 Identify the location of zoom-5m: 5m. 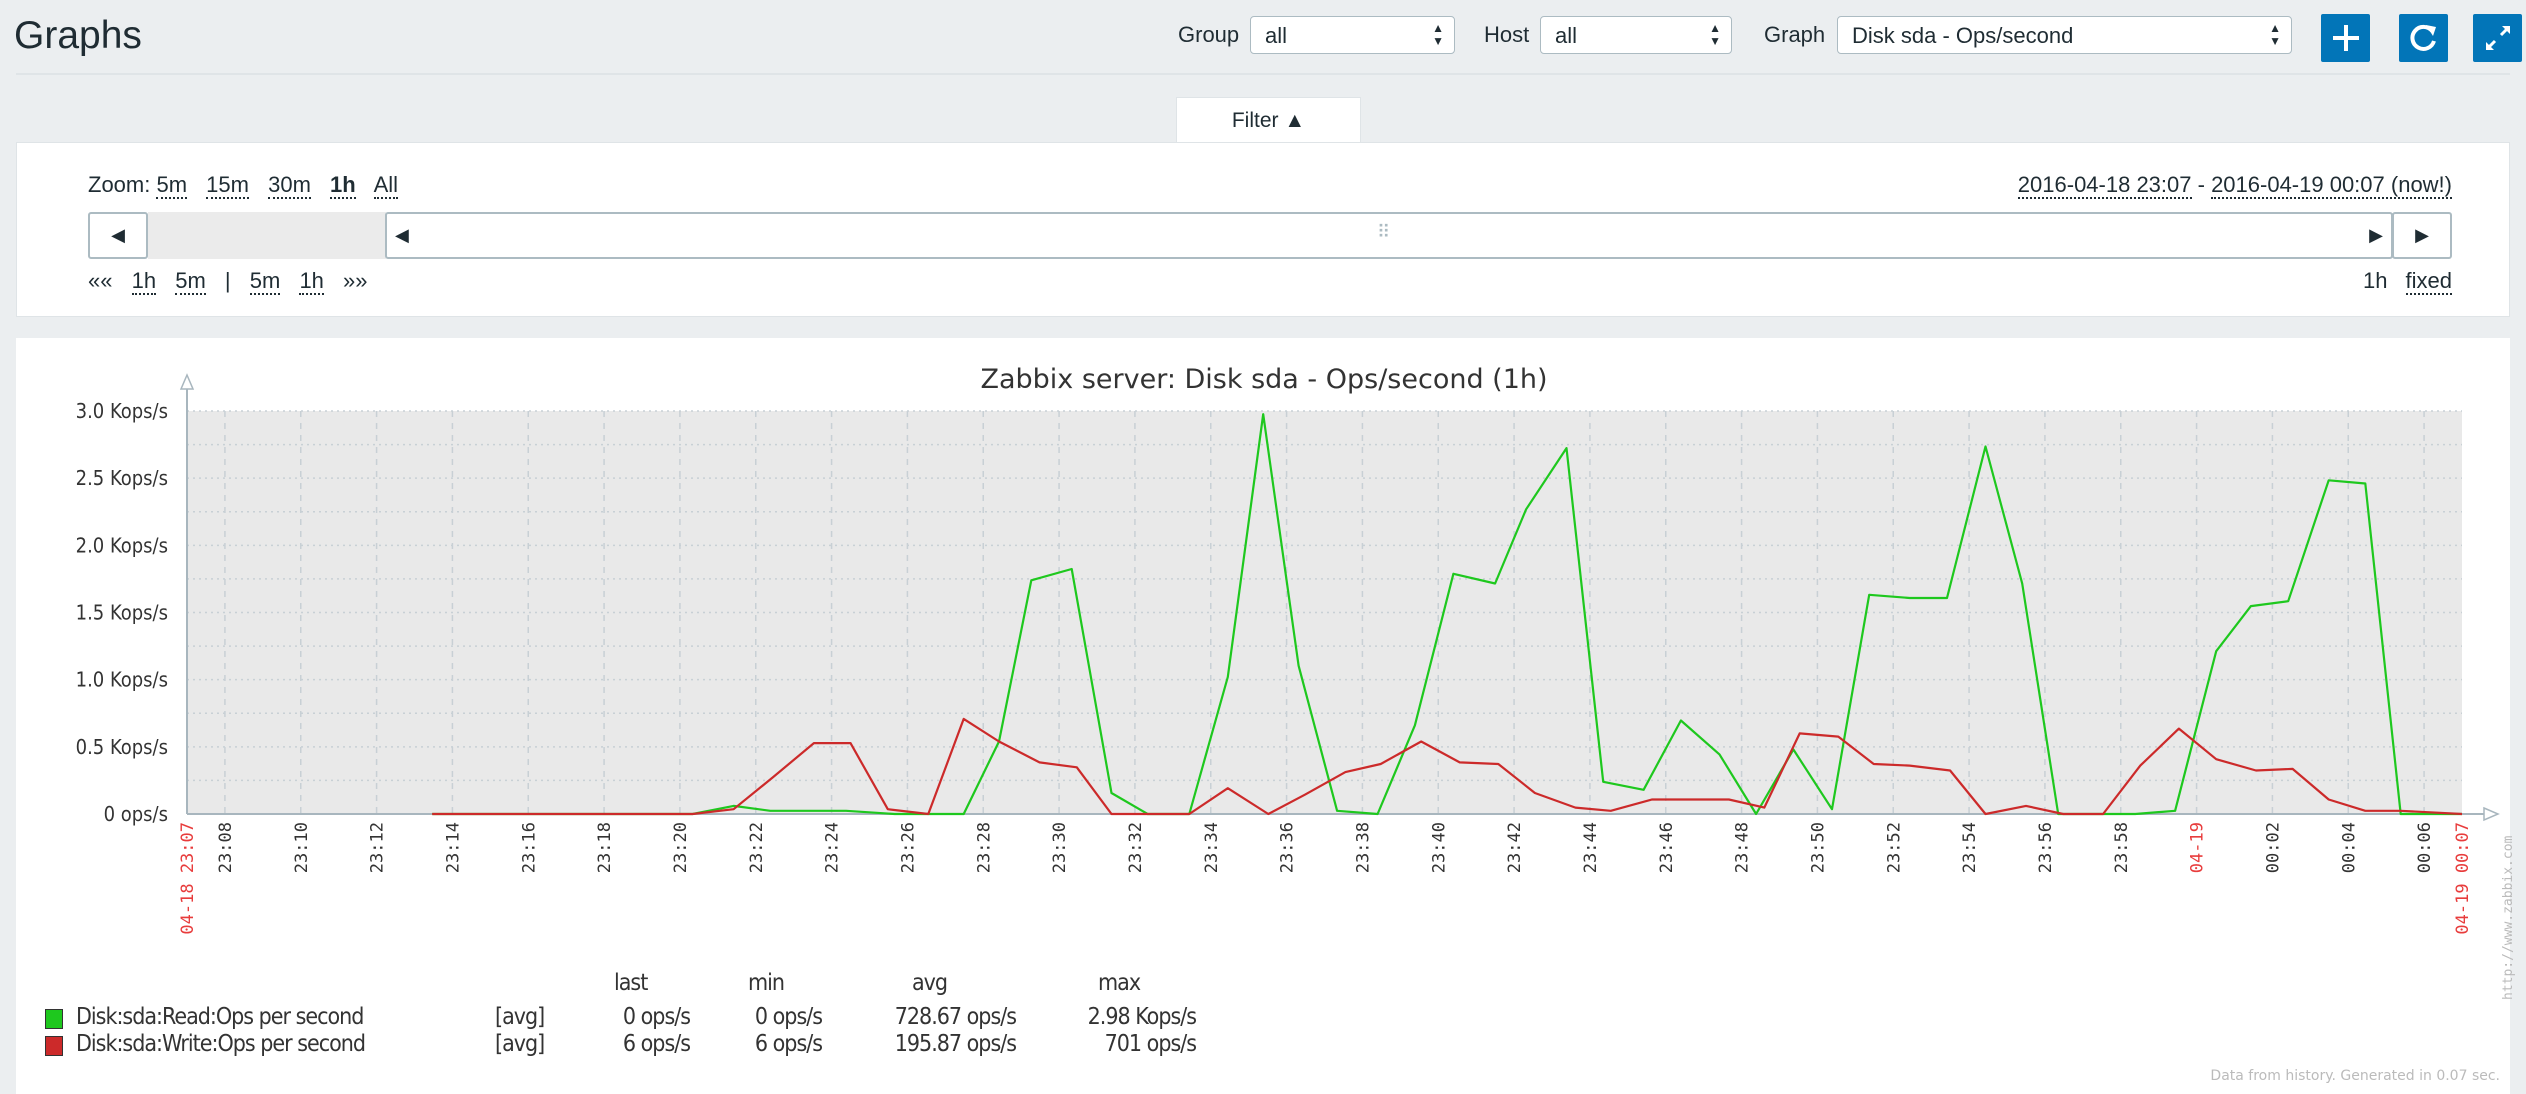
(172, 185).